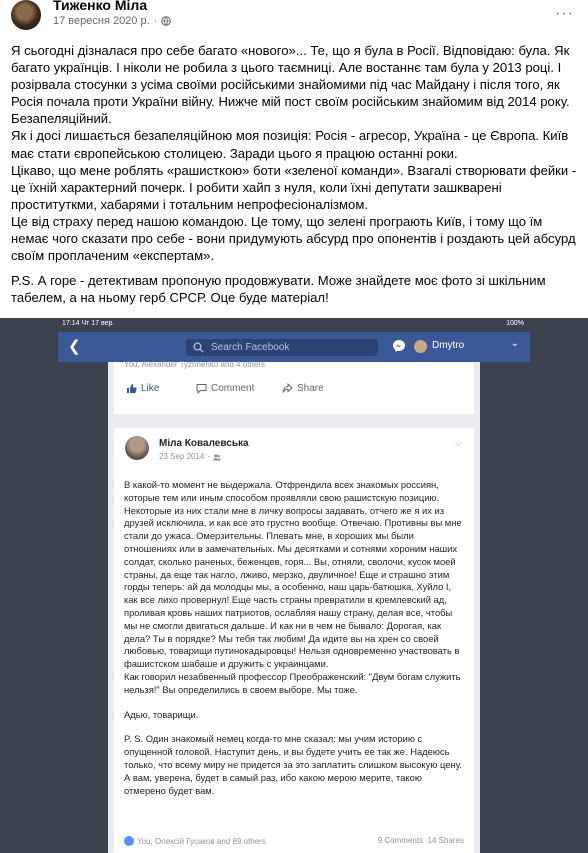 Image resolution: width=588 pixels, height=853 pixels. Describe the element at coordinates (74, 346) in the screenshot. I see `back-arrow-icon: ❮` at that location.